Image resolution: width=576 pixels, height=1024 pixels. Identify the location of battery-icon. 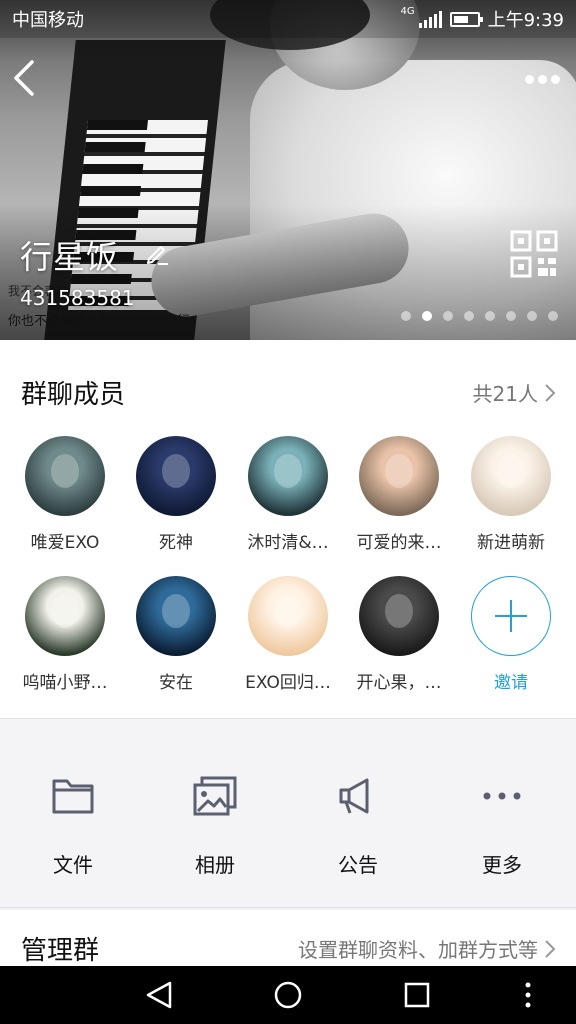
(466, 19).